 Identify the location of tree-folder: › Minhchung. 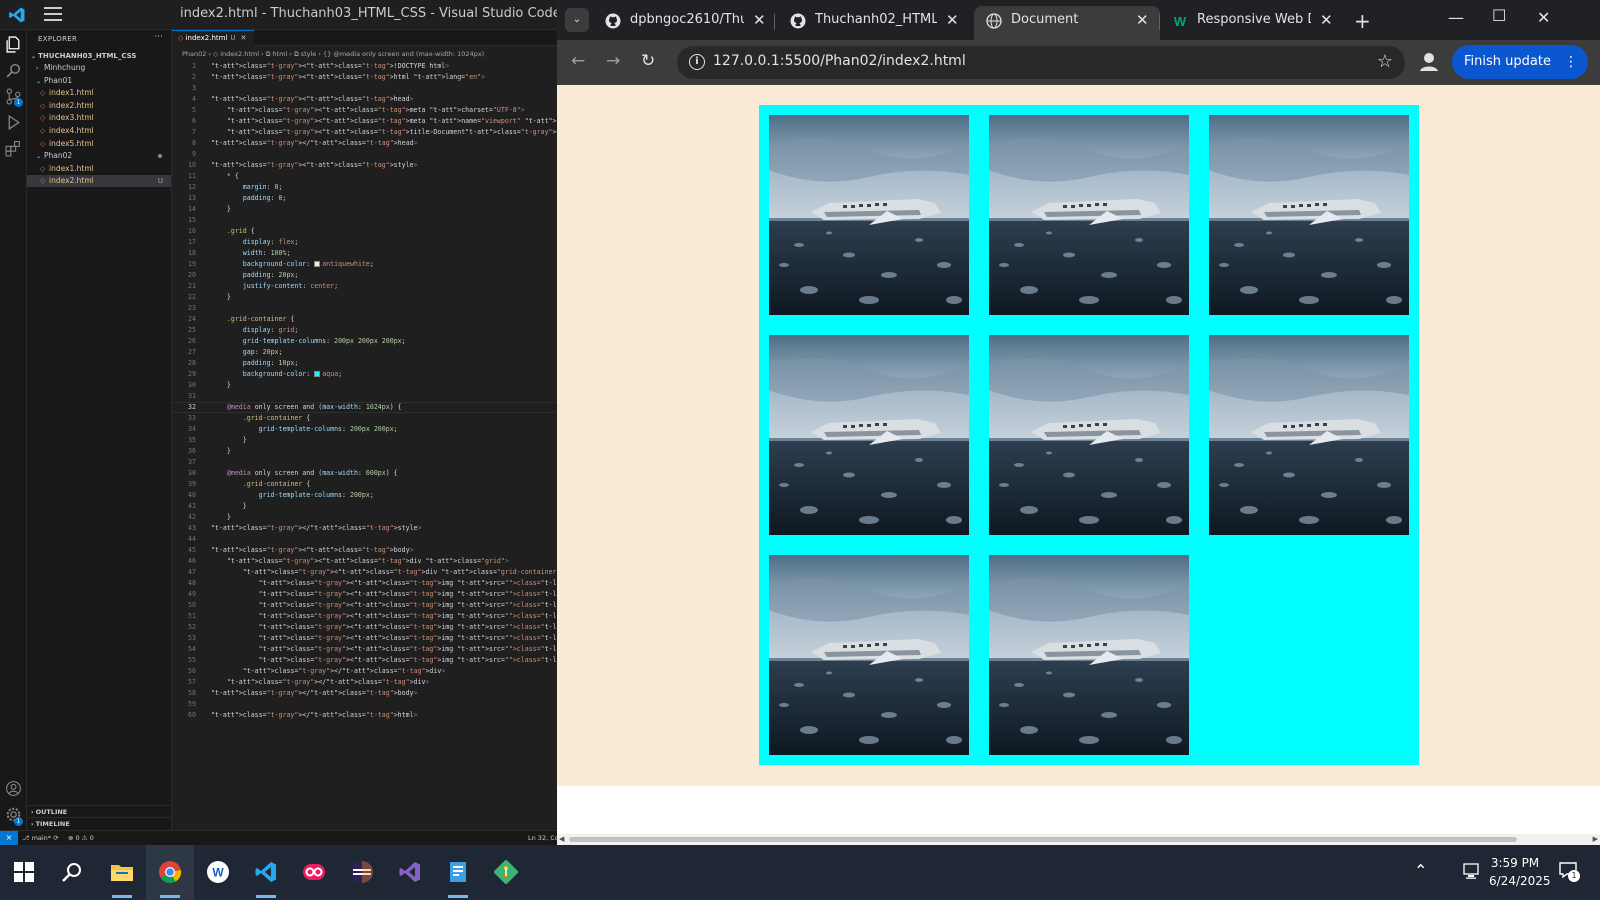
(99, 68).